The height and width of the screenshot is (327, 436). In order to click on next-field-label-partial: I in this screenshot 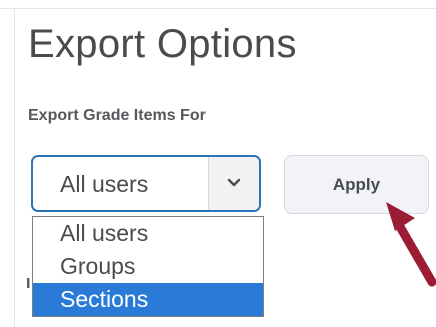, I will do `click(28, 284)`.